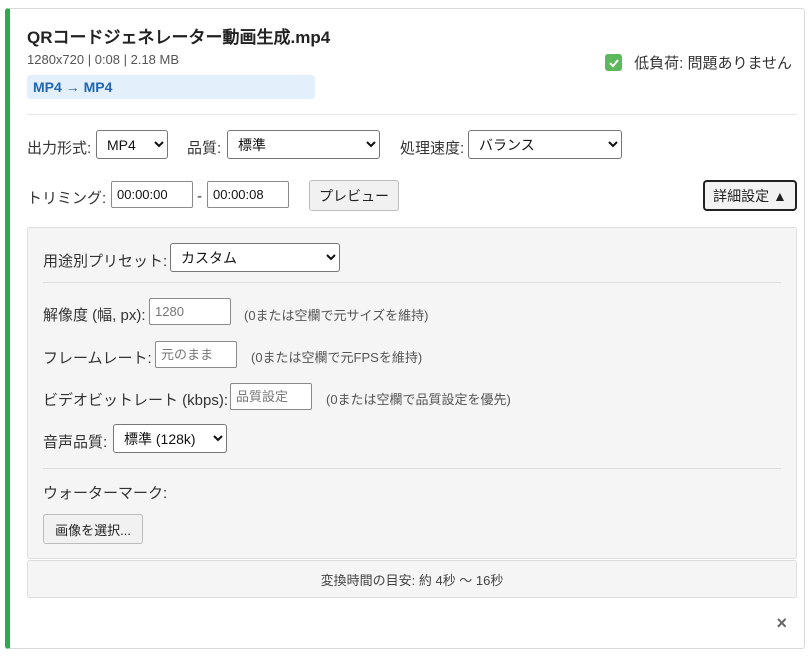  Describe the element at coordinates (190, 311) in the screenshot. I see `resolution-input: 1280` at that location.